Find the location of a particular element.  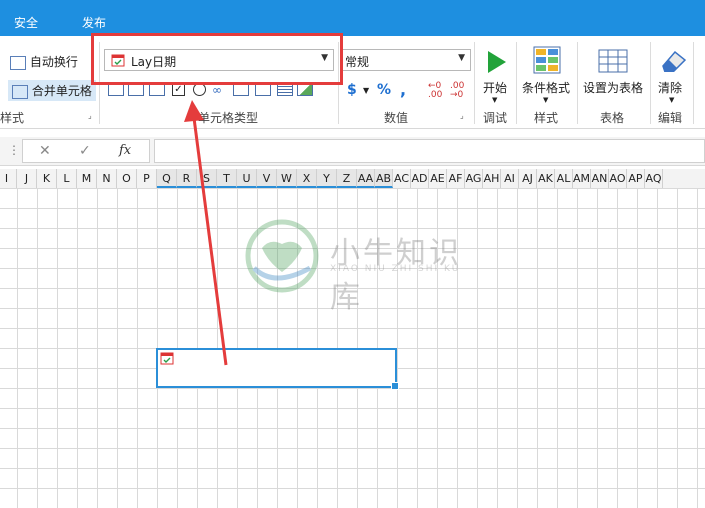

formula-bar: ⋮ ✕ ✓ fx is located at coordinates (352, 151).